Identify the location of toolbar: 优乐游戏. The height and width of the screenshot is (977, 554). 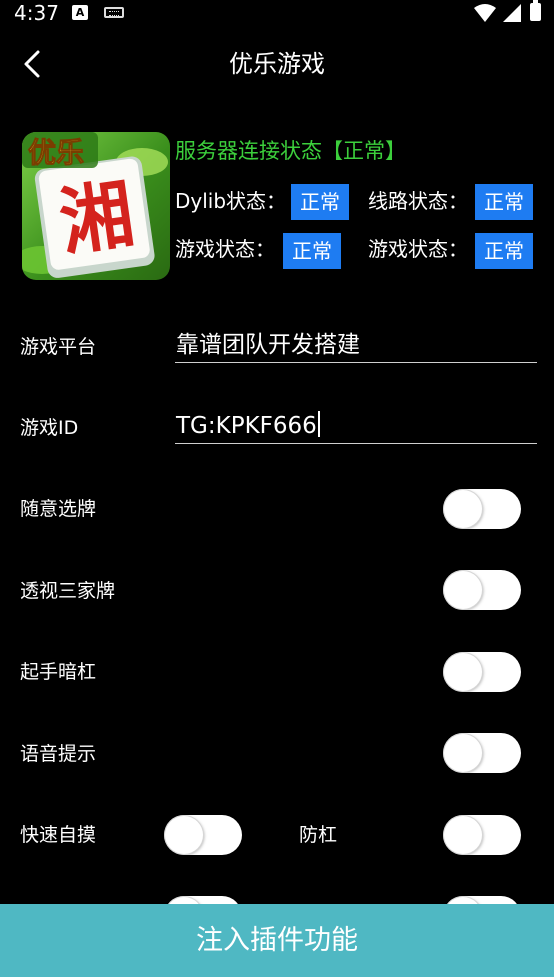
(277, 64).